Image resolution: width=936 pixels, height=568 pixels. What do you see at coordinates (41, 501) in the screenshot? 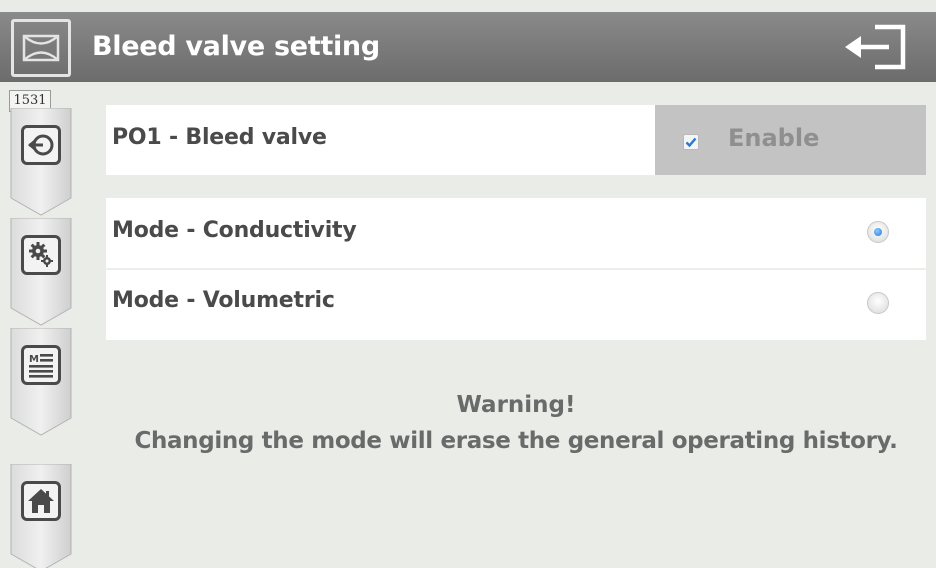
I see `home-icon` at bounding box center [41, 501].